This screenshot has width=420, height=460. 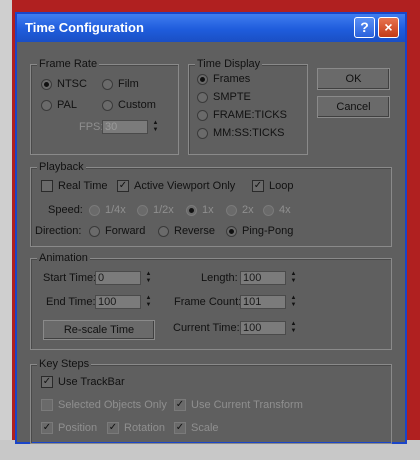 I want to click on radio-speed-half: 1/2x, so click(x=155, y=210).